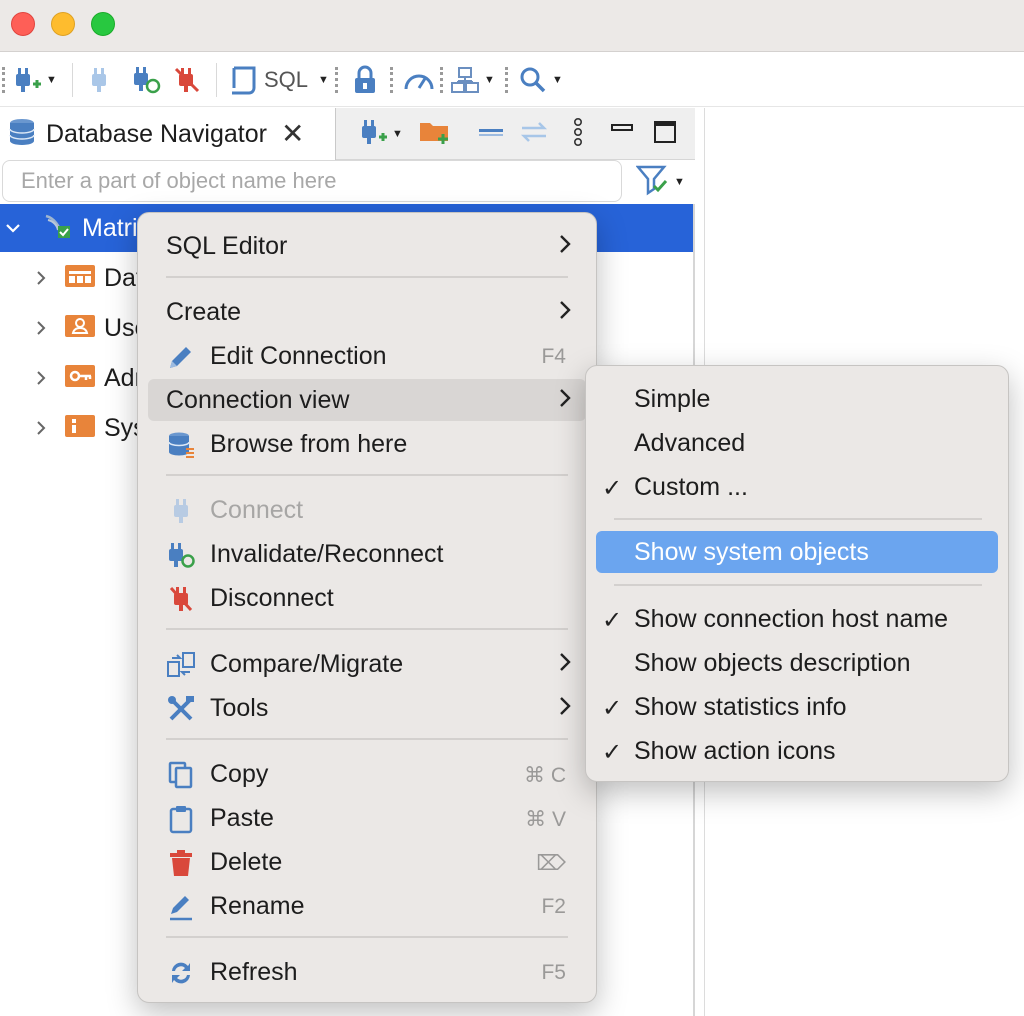  I want to click on menu-item-tools: Tools, so click(367, 708).